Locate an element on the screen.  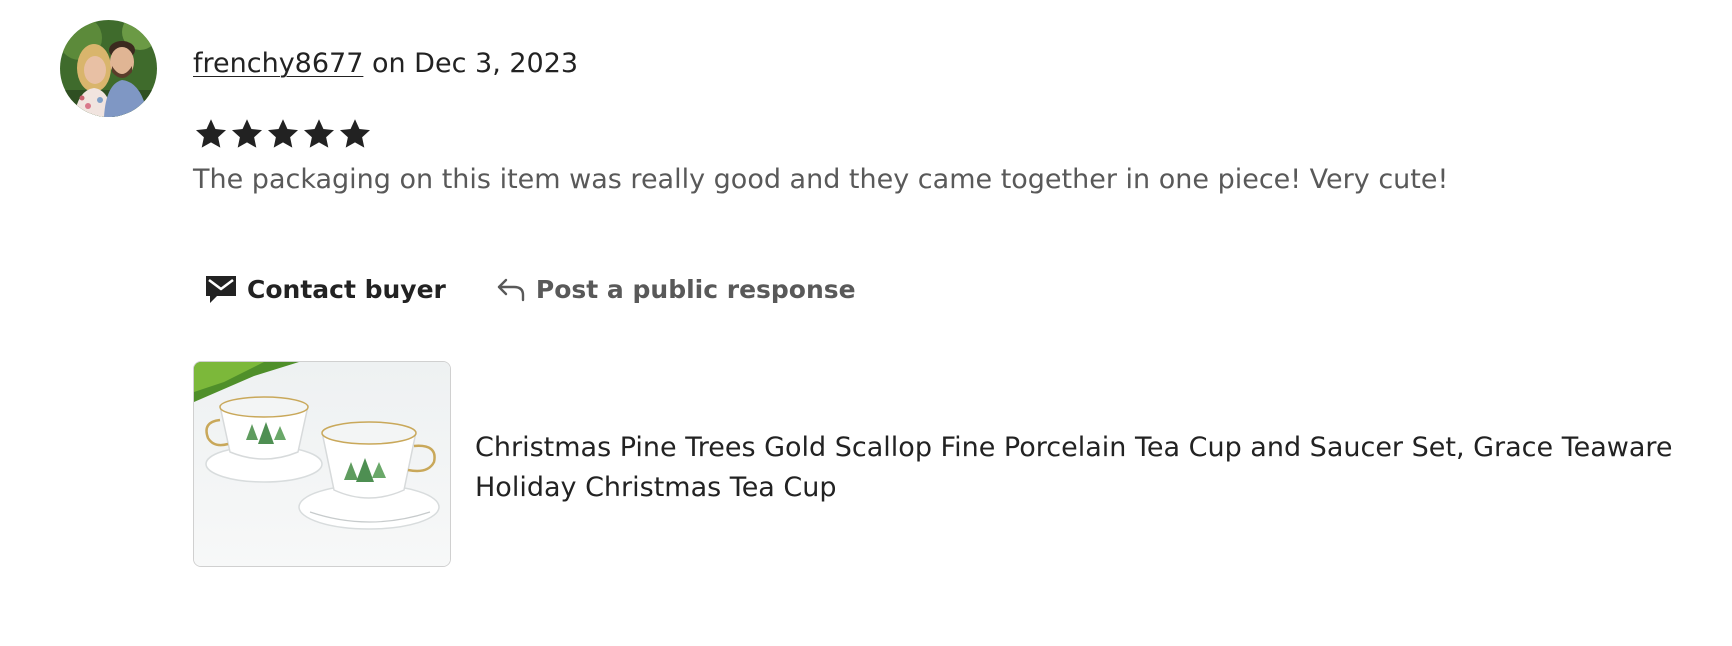
listing-thumbnail is located at coordinates (322, 464).